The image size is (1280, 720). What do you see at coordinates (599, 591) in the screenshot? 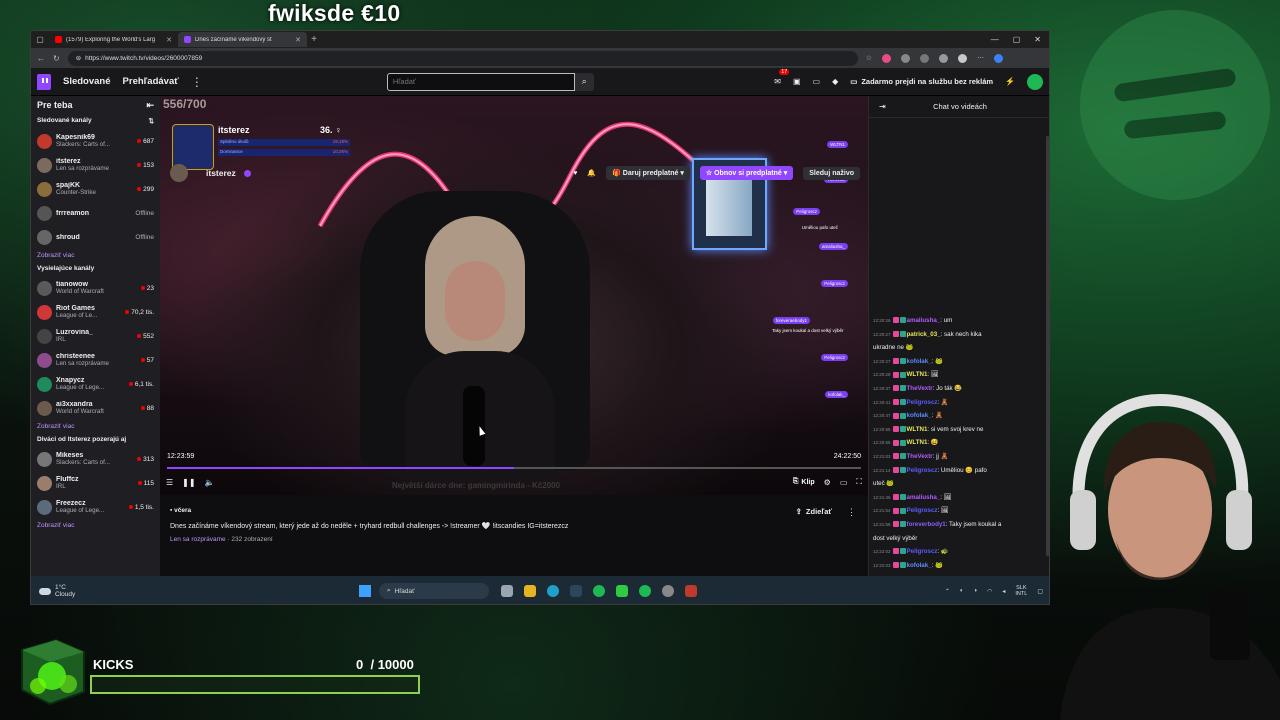
I see `spotify-icon` at bounding box center [599, 591].